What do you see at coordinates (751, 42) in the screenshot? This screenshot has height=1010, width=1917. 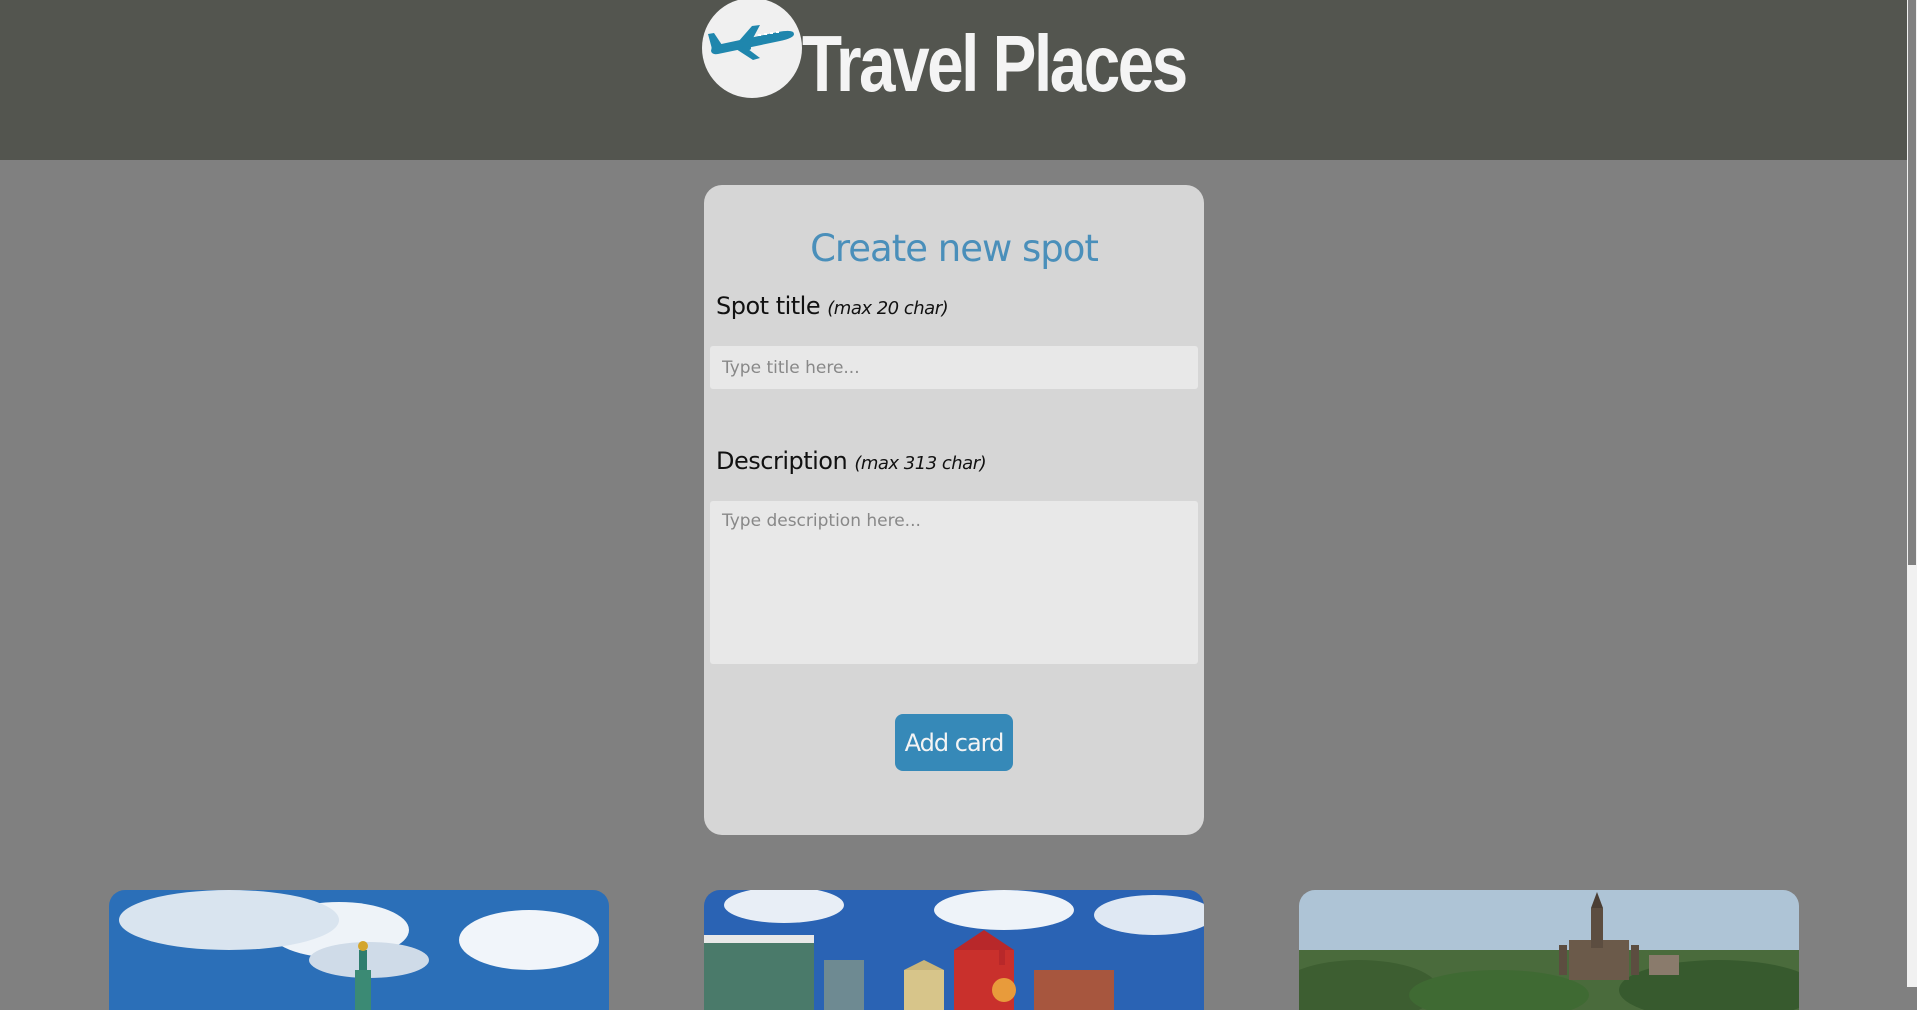 I see `airplane-icon` at bounding box center [751, 42].